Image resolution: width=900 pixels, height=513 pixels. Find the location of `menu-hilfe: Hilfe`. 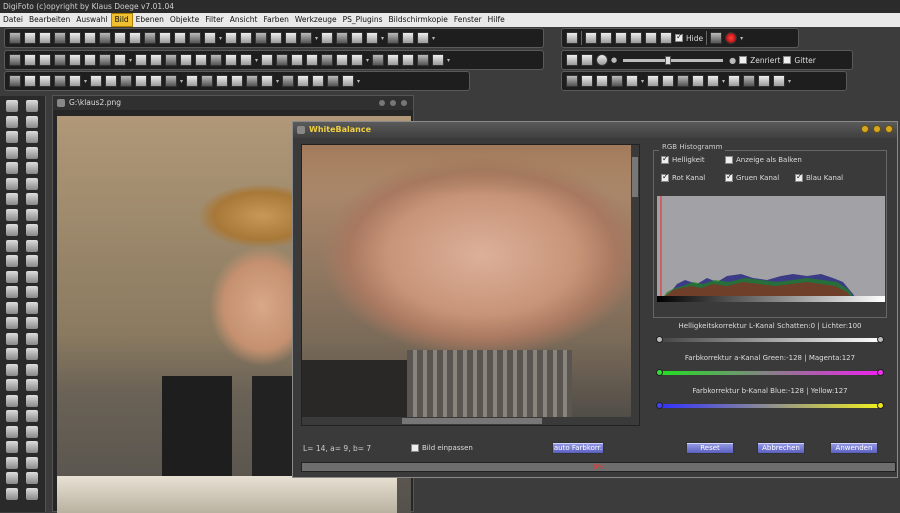

menu-hilfe: Hilfe is located at coordinates (496, 20).